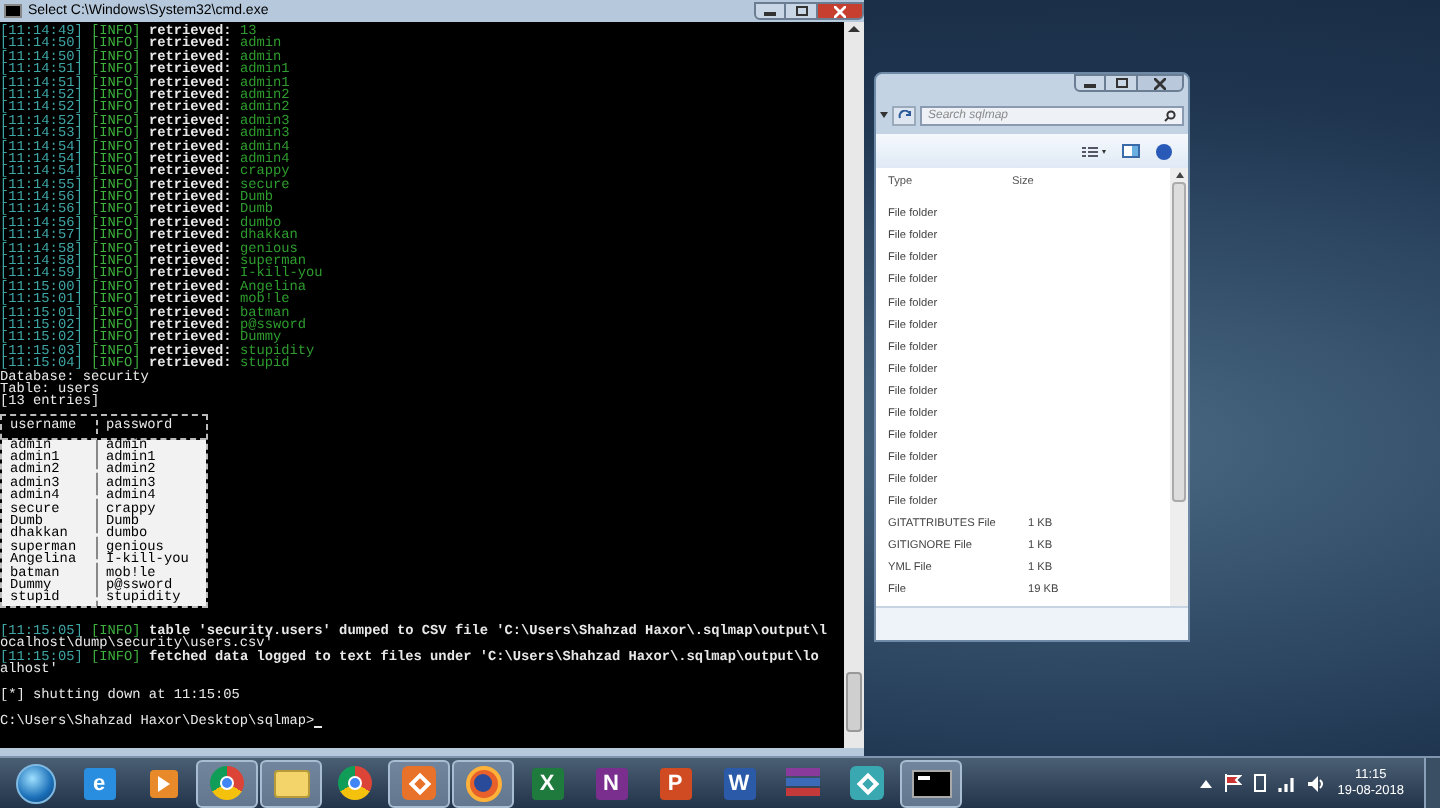 The image size is (1440, 808). I want to click on text-cursor, so click(318, 726).